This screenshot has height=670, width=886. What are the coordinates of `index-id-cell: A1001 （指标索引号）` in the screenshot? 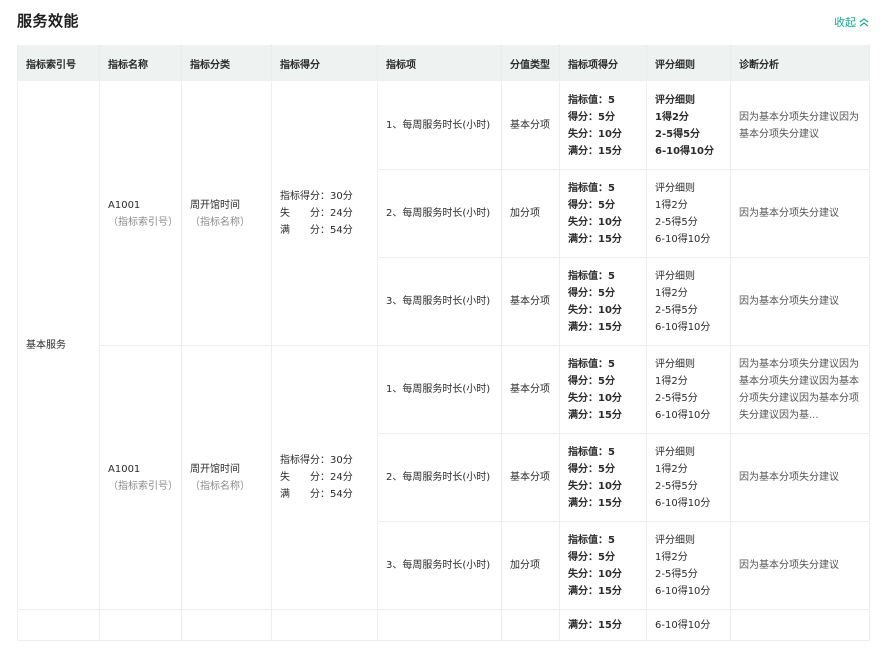 It's located at (140, 213).